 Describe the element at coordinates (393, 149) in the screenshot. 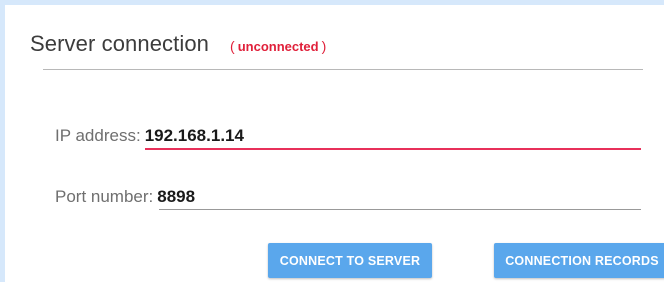

I see `ip-address-underline` at that location.